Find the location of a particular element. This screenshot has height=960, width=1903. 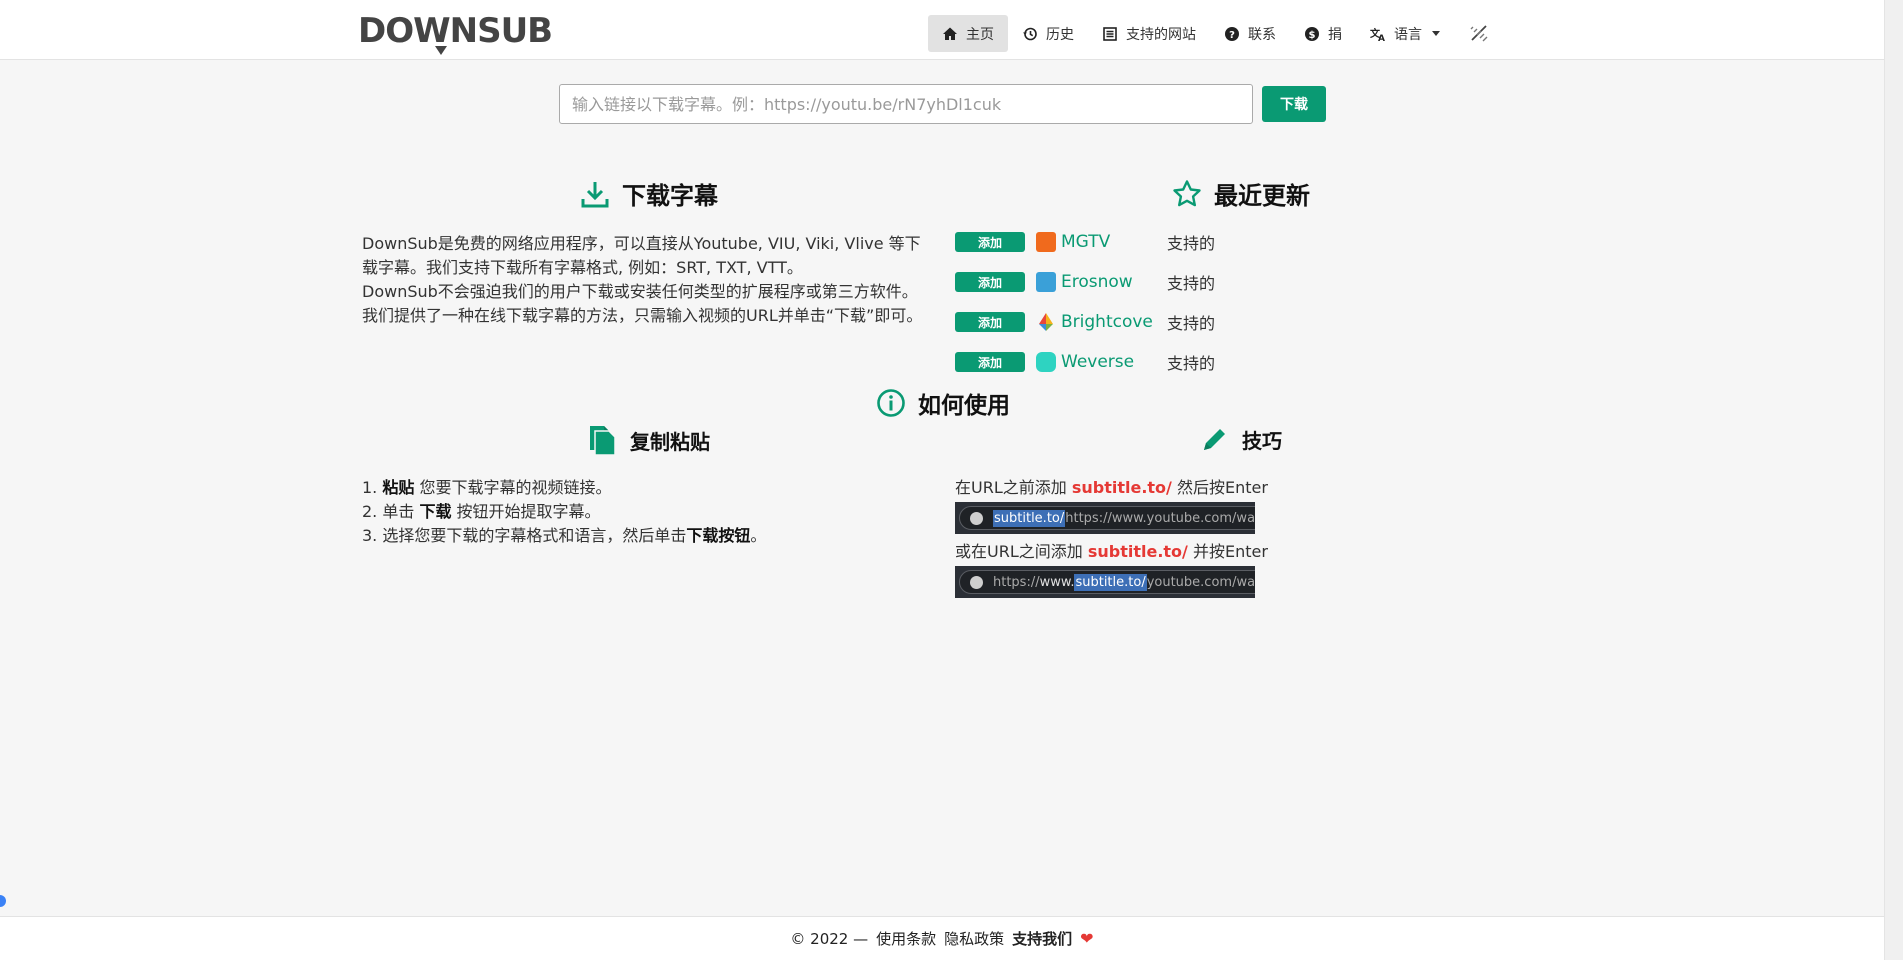

theme-toggle-icon is located at coordinates (1480, 34).